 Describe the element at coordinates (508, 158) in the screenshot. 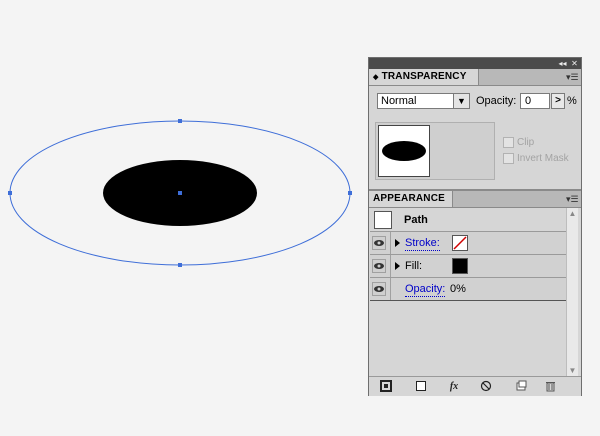

I see `invert-mask-checkbox` at that location.